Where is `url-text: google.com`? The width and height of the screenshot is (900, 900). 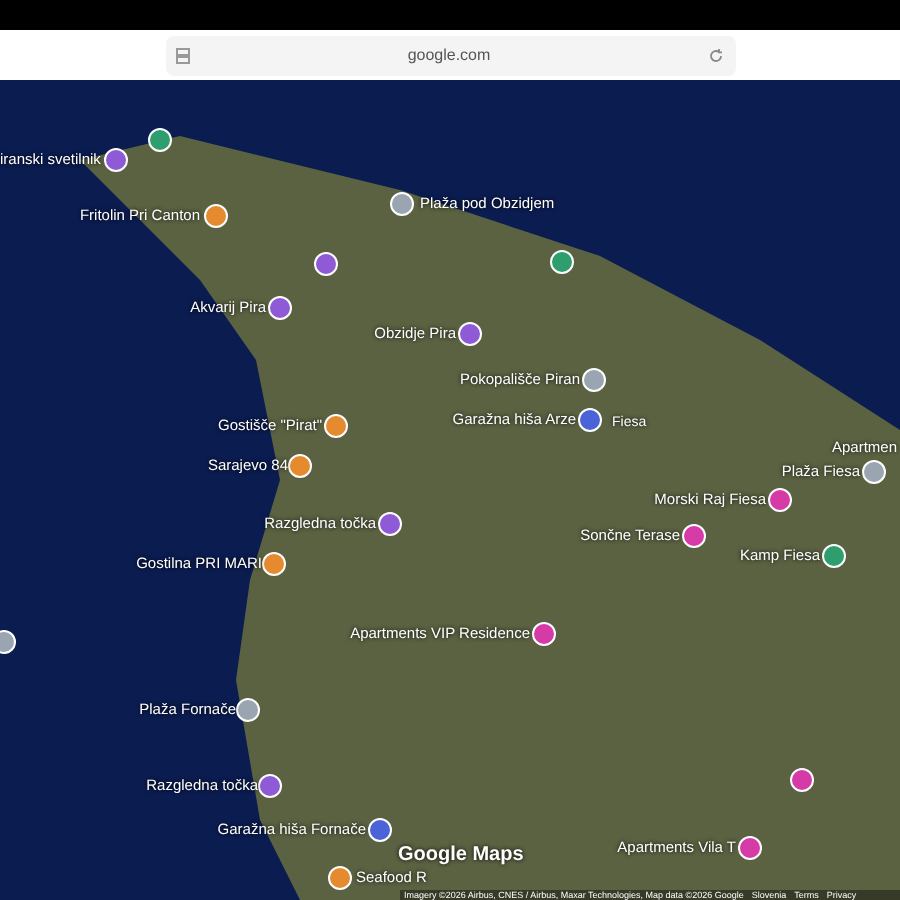 url-text: google.com is located at coordinates (449, 55).